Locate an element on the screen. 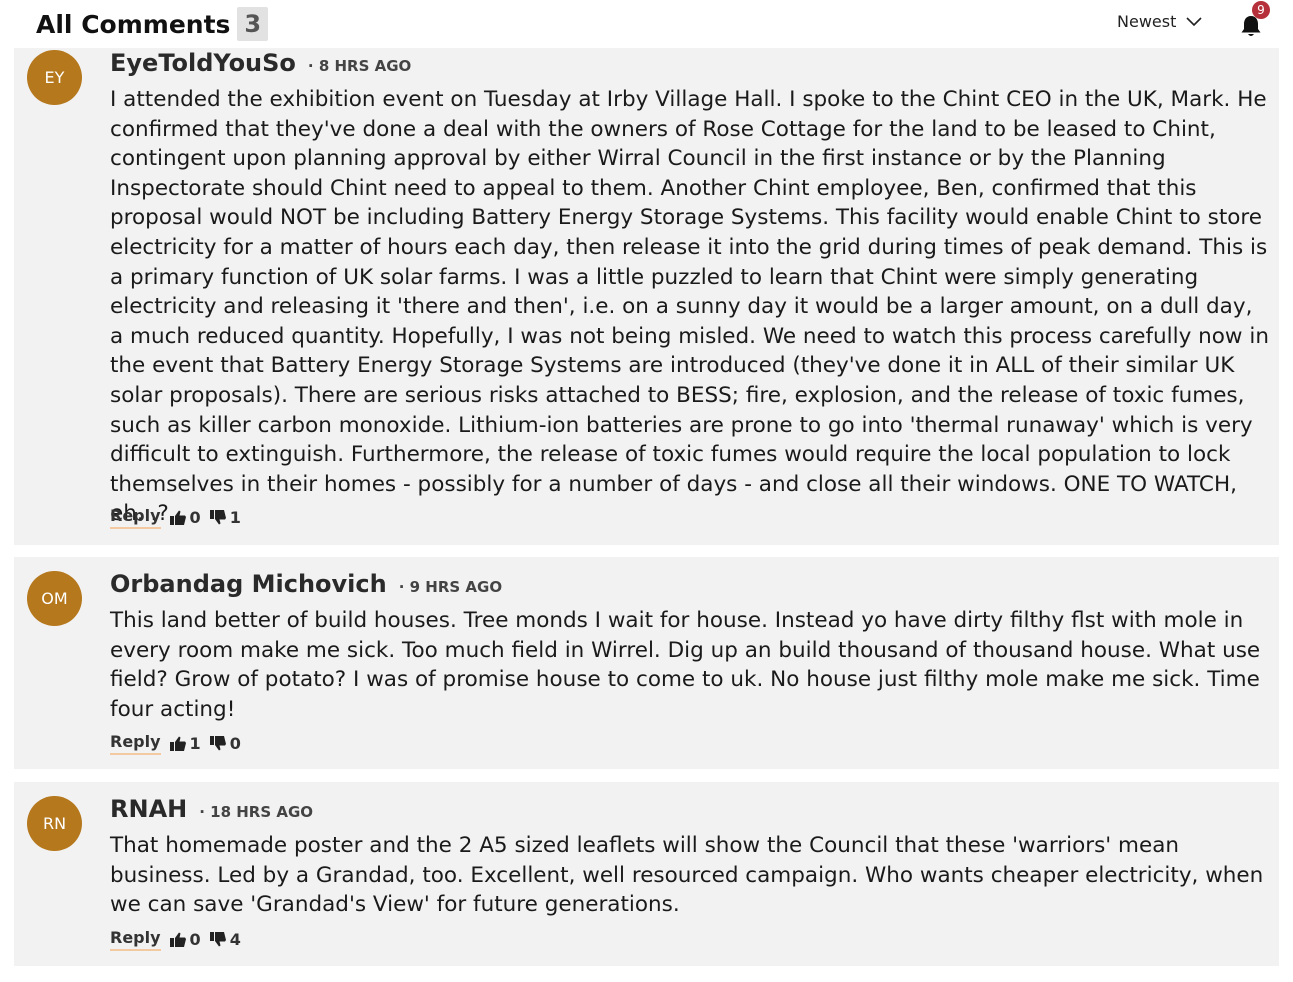  comment-meta: RNAH · 18 HRS AGO is located at coordinates (211, 809).